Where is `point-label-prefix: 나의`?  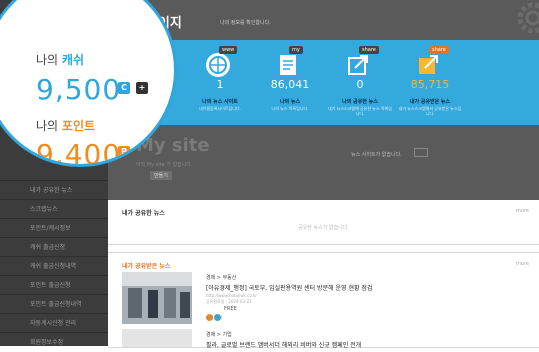 point-label-prefix: 나의 is located at coordinates (47, 126).